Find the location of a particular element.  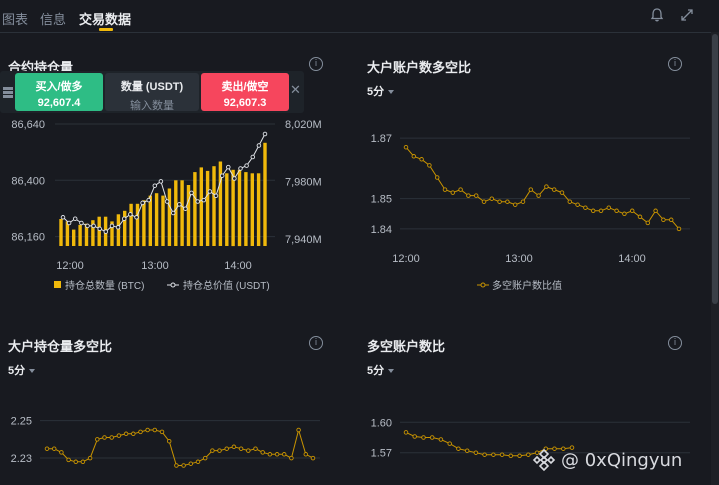

y-right-tick-label: 8,020M is located at coordinates (303, 125).